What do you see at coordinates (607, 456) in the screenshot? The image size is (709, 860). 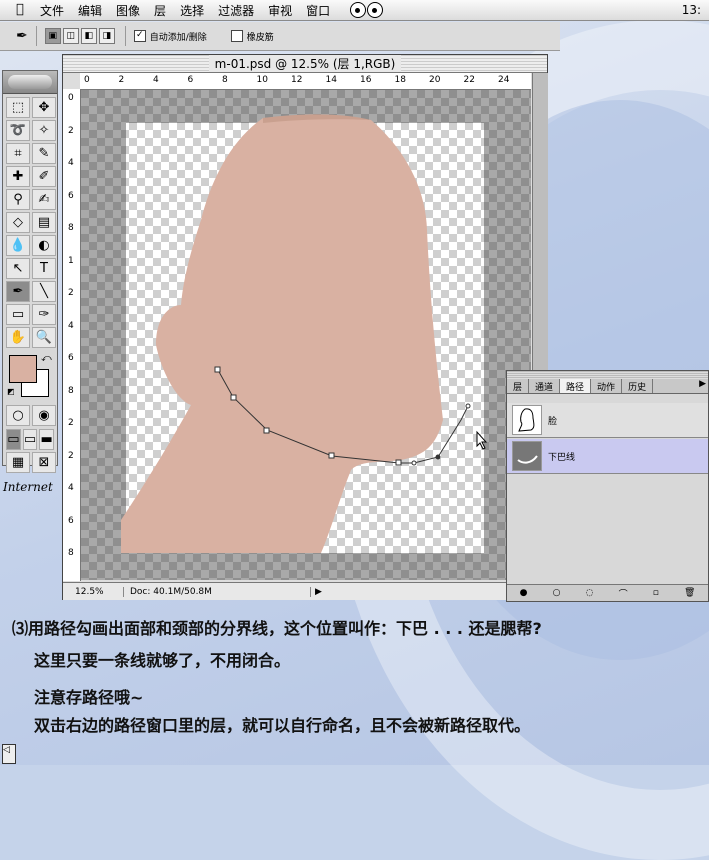 I see `path-row-chin-line: 下巴线` at bounding box center [607, 456].